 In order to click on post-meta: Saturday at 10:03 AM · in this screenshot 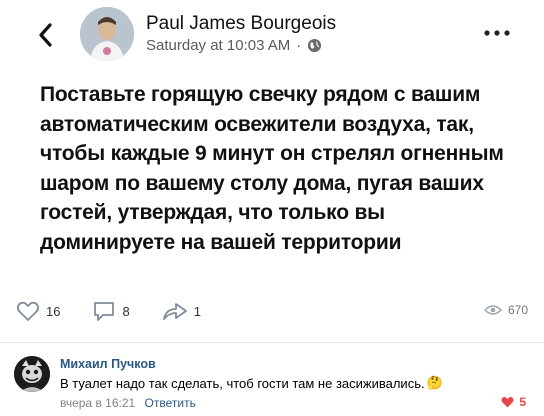, I will do `click(234, 45)`.